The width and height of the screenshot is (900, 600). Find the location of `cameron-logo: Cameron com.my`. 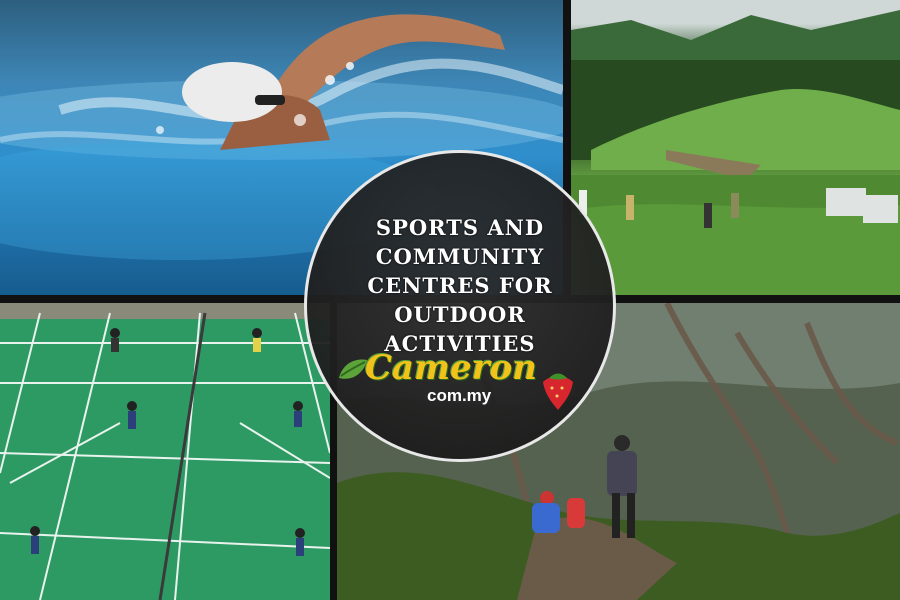

cameron-logo: Cameron com.my is located at coordinates (467, 383).